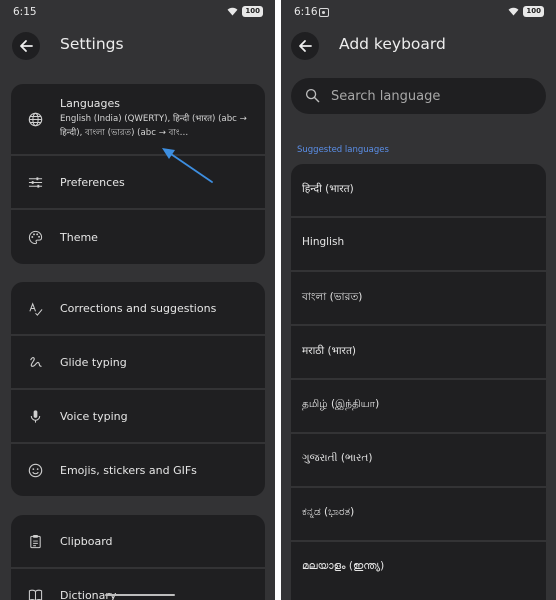 The height and width of the screenshot is (600, 556). I want to click on status-time: 6:15, so click(25, 12).